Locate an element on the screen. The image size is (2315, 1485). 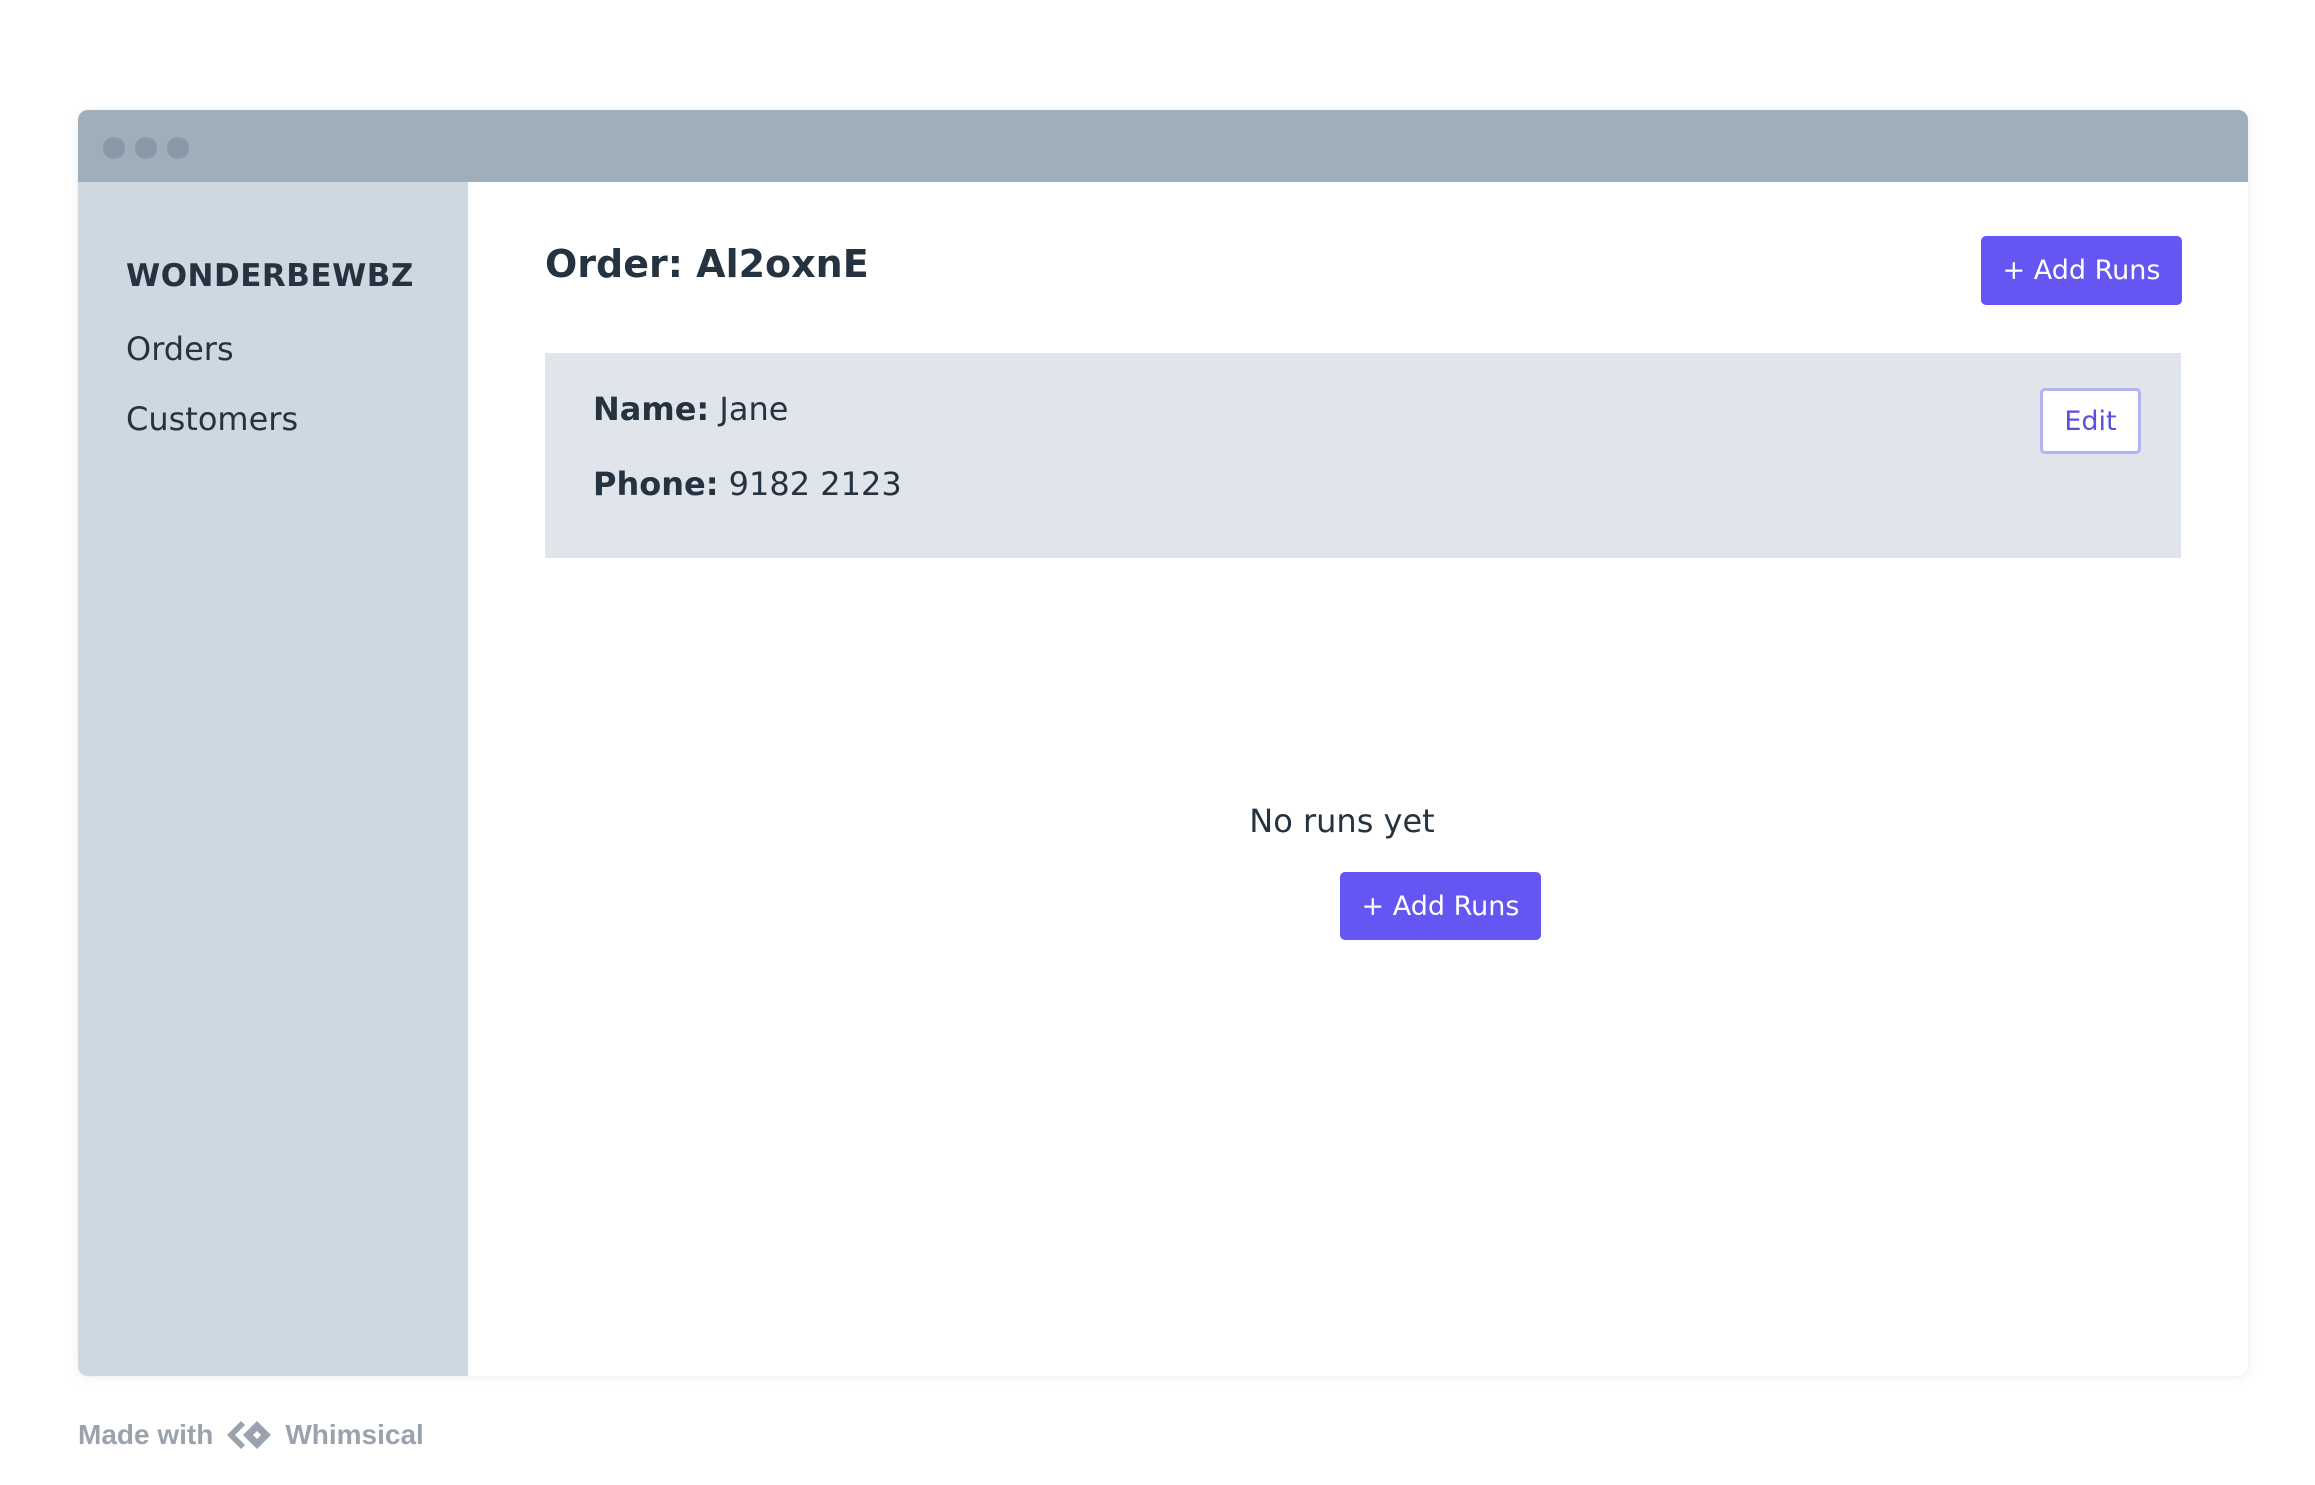
sidebar: WONDERBEWBZ Orders Customers is located at coordinates (273, 779).